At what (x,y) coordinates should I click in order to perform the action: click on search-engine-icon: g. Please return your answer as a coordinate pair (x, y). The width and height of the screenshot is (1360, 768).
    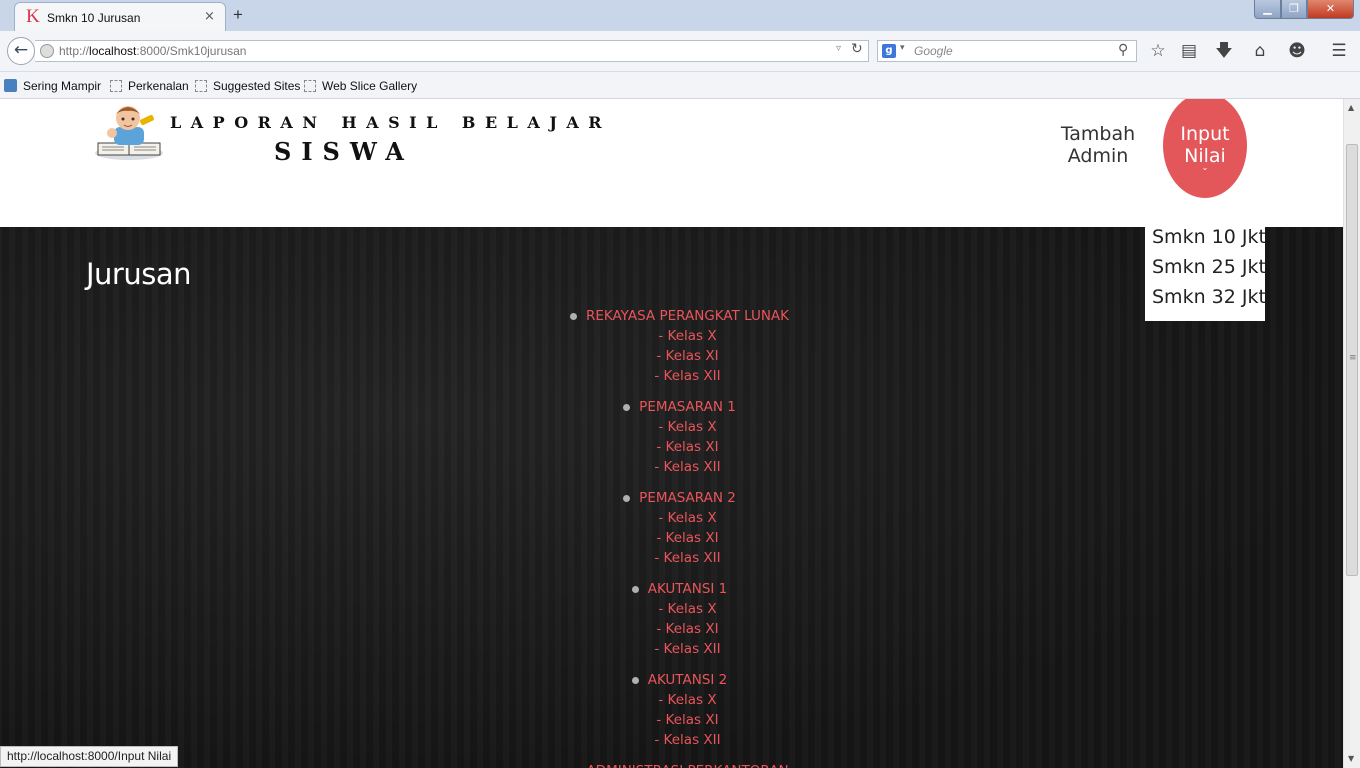
    Looking at the image, I should click on (889, 51).